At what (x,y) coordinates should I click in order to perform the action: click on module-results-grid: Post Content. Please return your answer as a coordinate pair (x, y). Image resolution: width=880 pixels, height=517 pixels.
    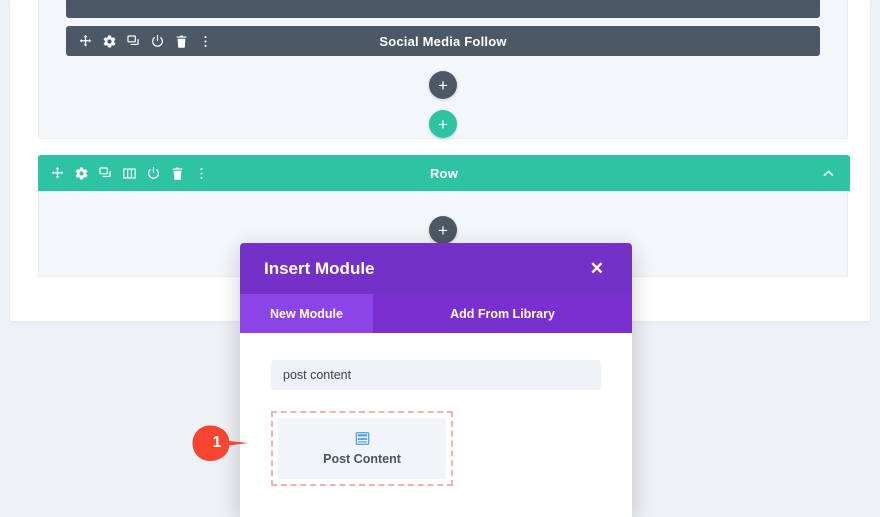
    Looking at the image, I should click on (436, 448).